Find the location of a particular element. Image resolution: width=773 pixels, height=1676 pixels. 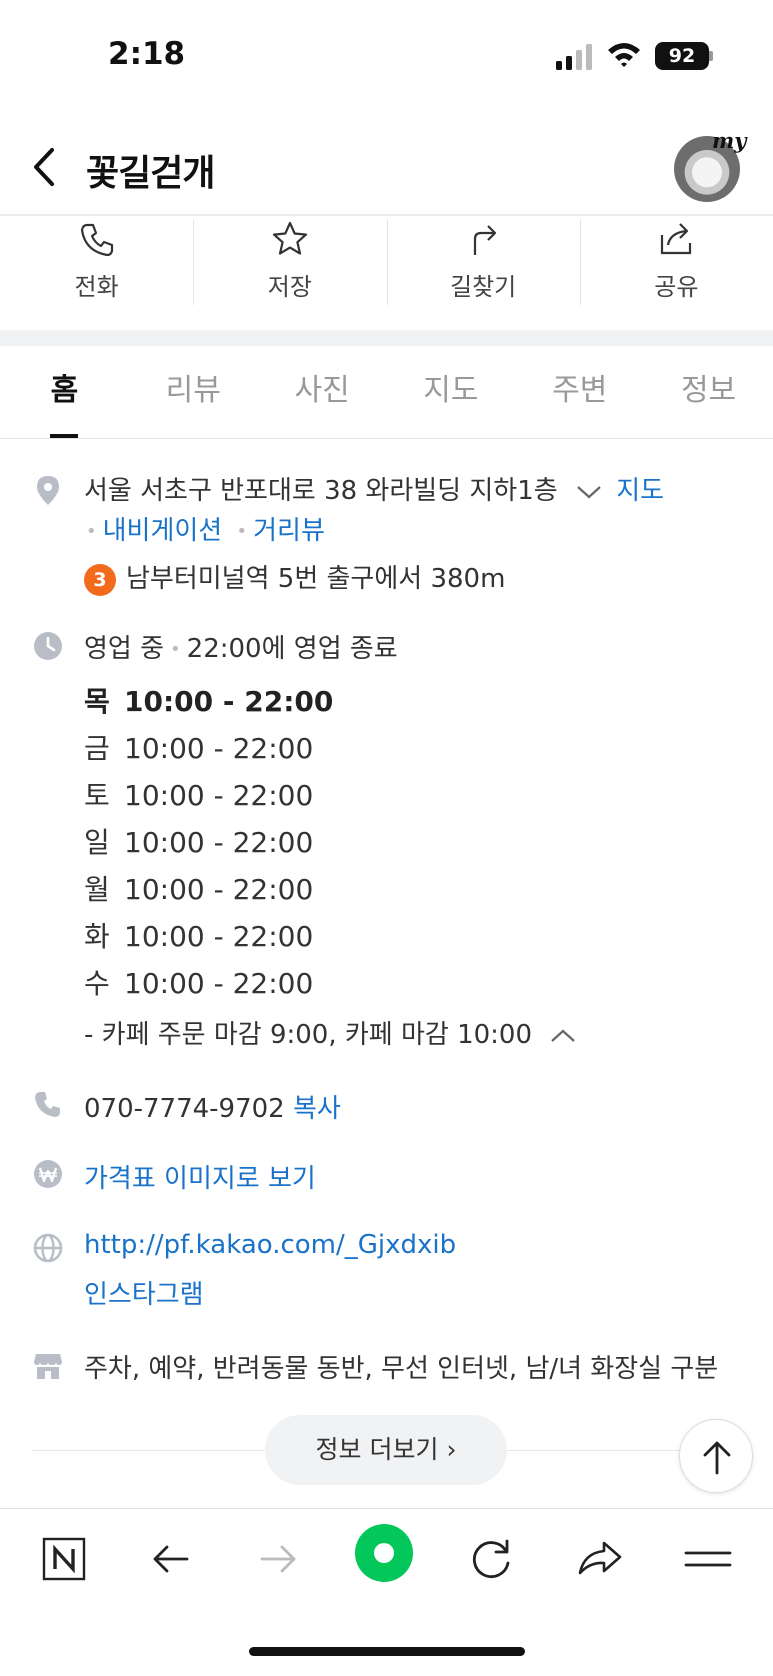

more-info-button: 정보 더보기 › is located at coordinates (386, 1450).